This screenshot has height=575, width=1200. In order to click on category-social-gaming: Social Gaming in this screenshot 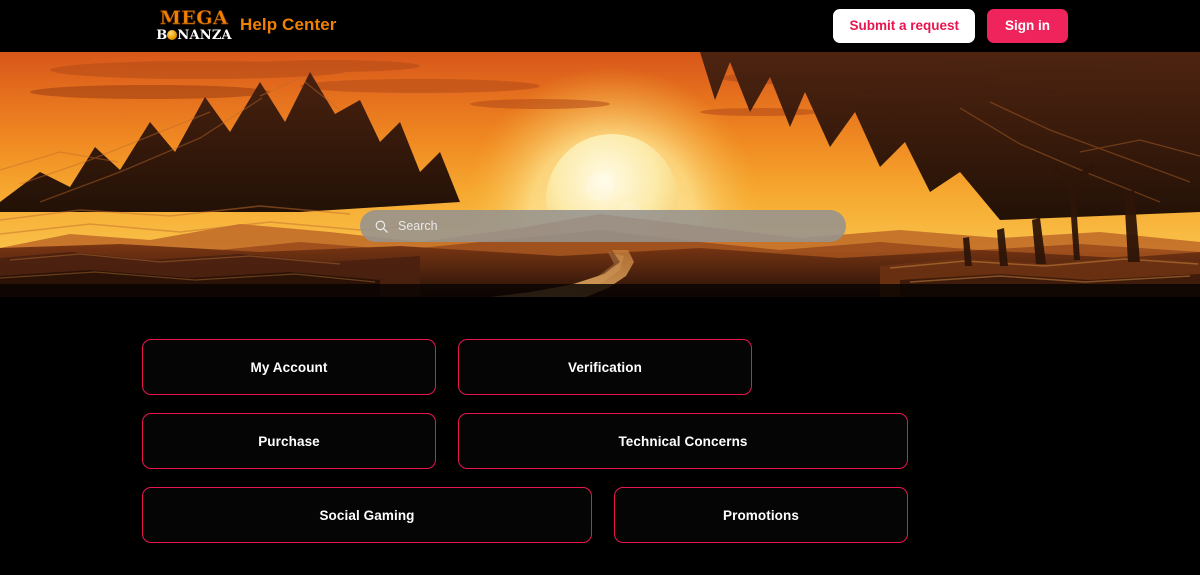, I will do `click(367, 515)`.